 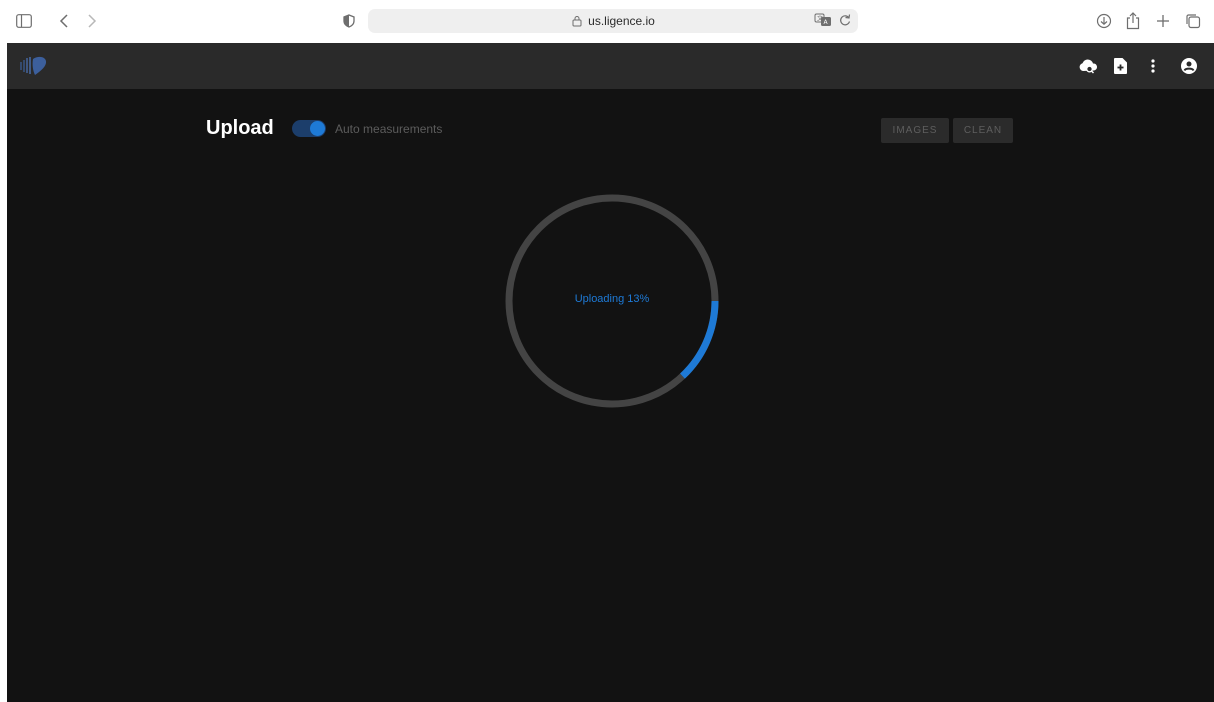 What do you see at coordinates (389, 129) in the screenshot?
I see `toggle-label: Auto measurements` at bounding box center [389, 129].